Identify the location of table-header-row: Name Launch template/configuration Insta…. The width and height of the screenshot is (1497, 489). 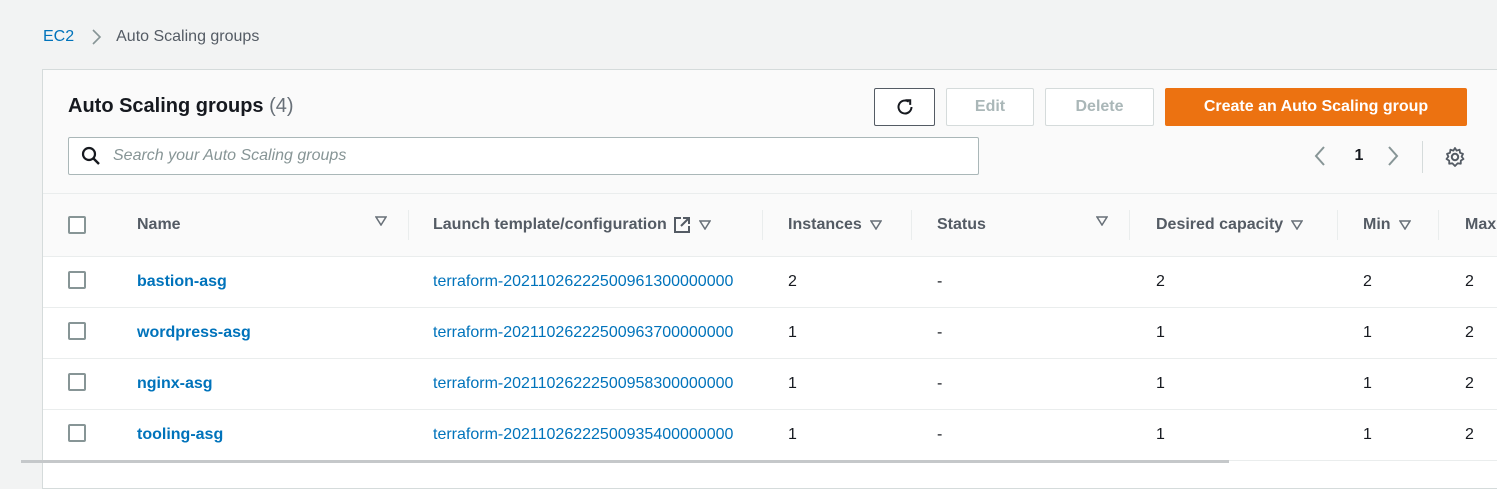
(770, 225).